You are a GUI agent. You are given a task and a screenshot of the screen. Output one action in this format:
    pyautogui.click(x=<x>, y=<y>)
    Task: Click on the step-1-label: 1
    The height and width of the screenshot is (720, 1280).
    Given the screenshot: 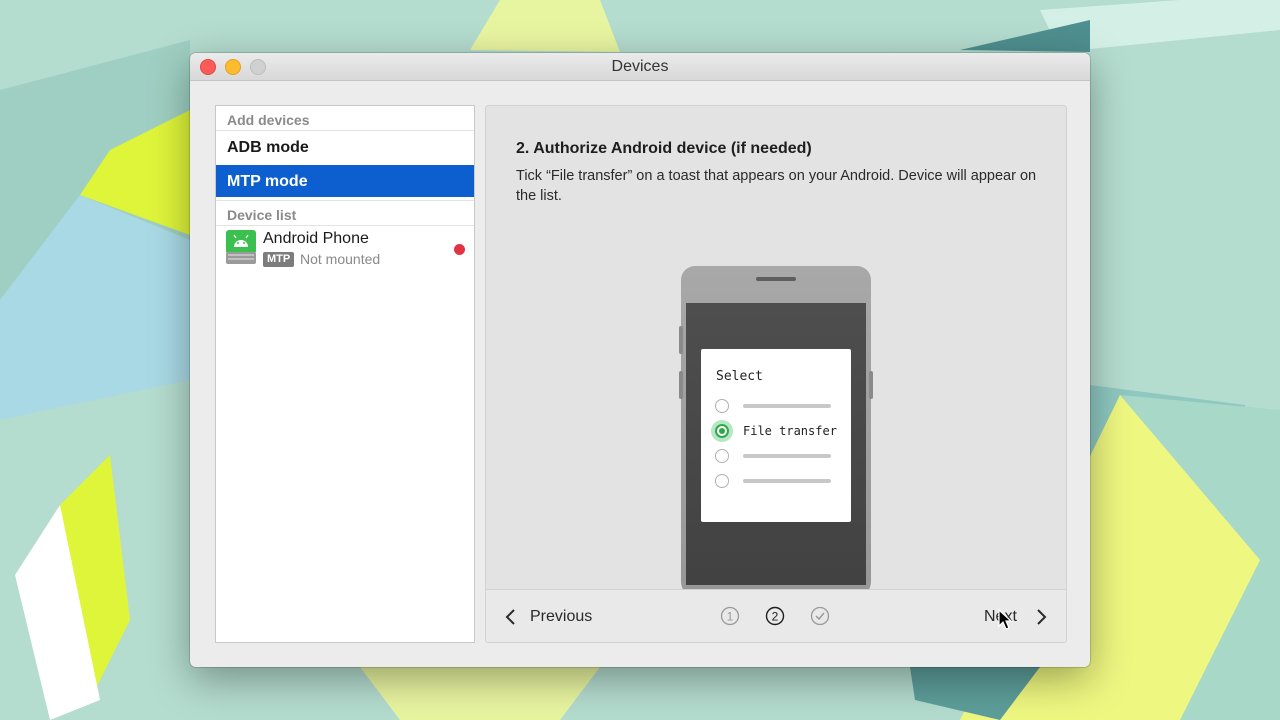 What is the action you would take?
    pyautogui.click(x=730, y=617)
    